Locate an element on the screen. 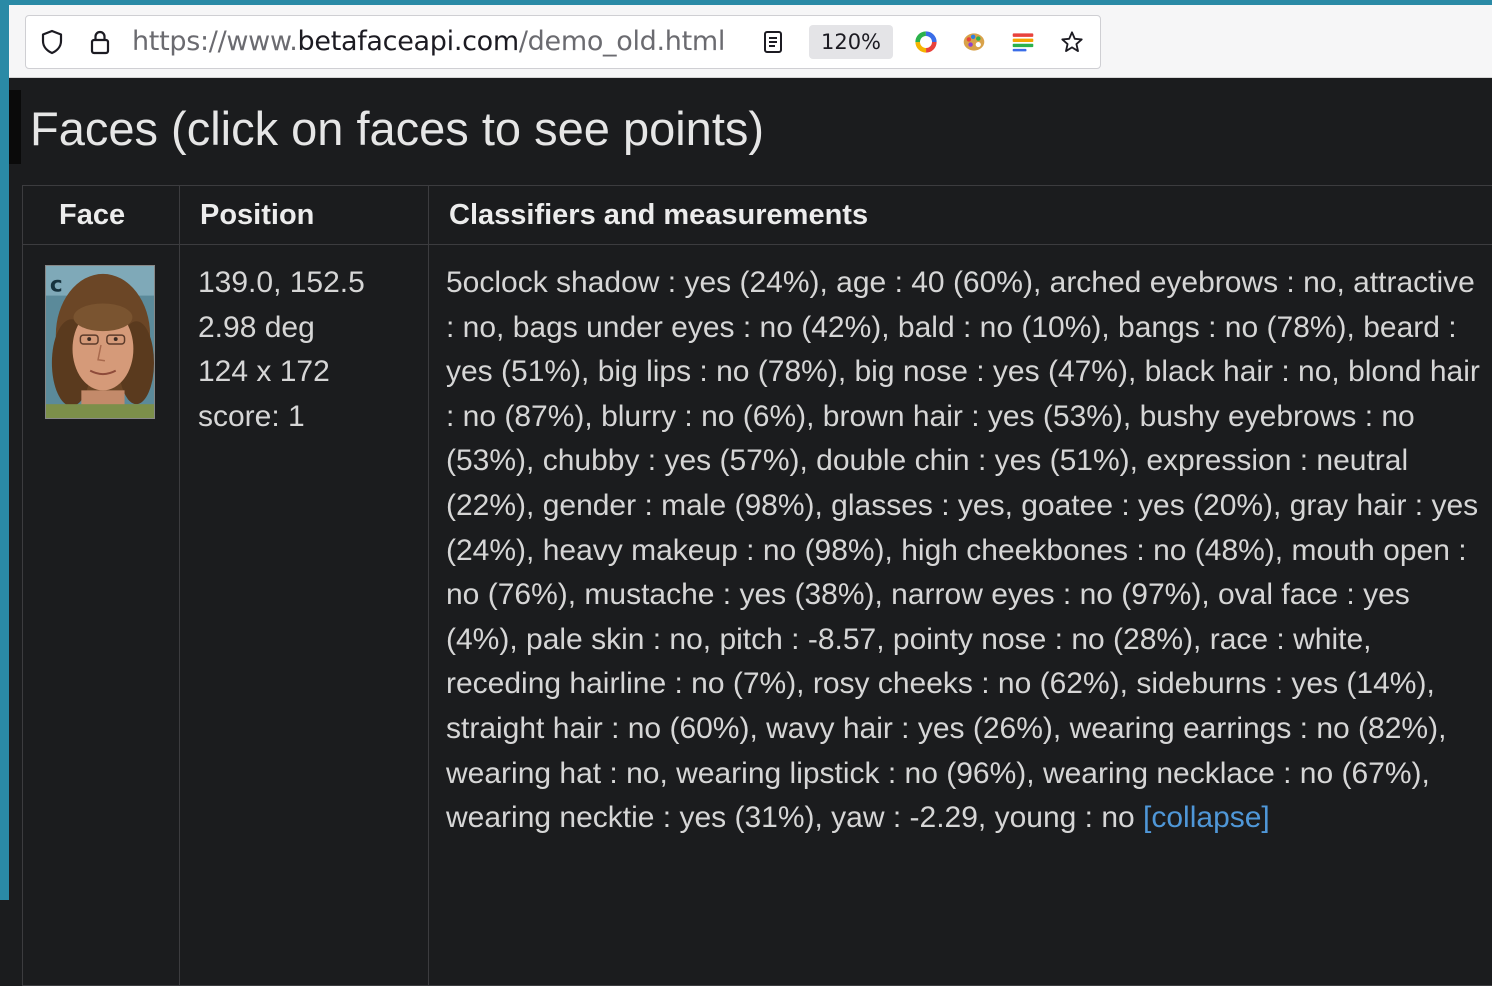  lines-extension-icon is located at coordinates (1023, 42).